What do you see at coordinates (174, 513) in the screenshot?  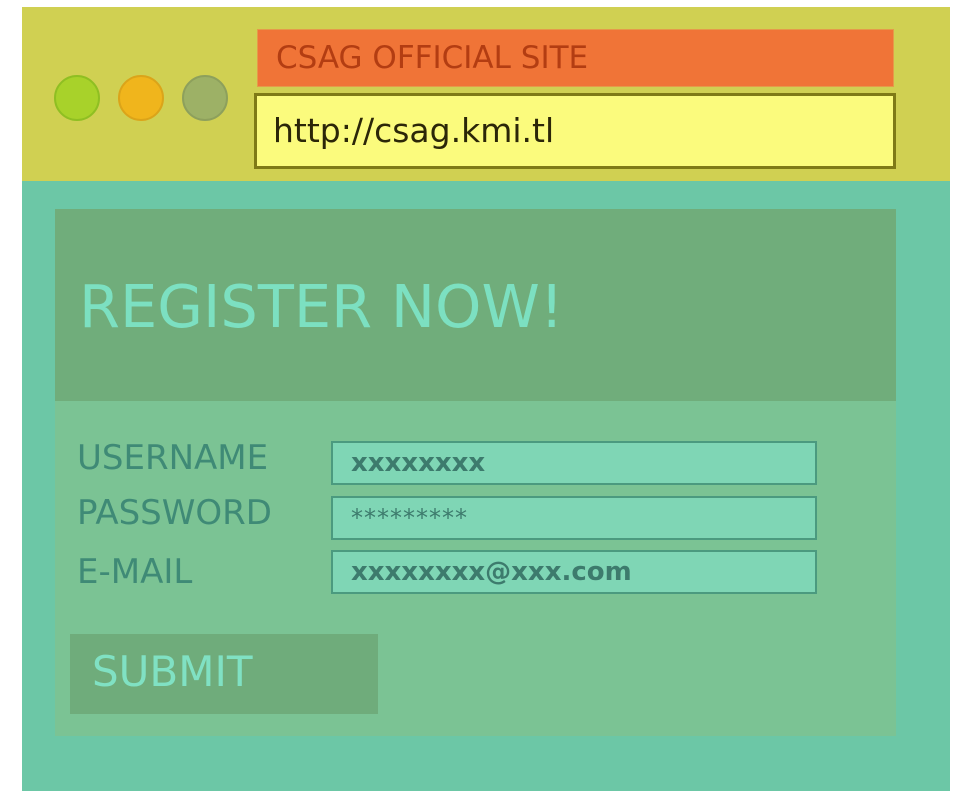 I see `password-label: PASSWORD` at bounding box center [174, 513].